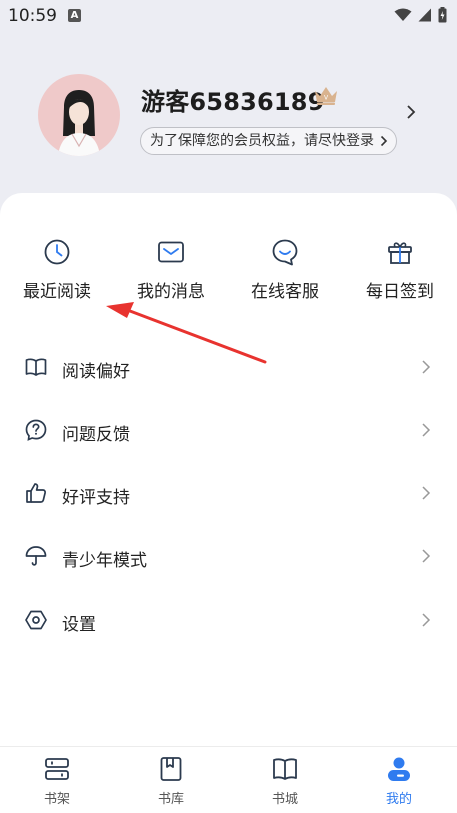 The width and height of the screenshot is (457, 813). I want to click on status-bar: 10:59 A, so click(228, 17).